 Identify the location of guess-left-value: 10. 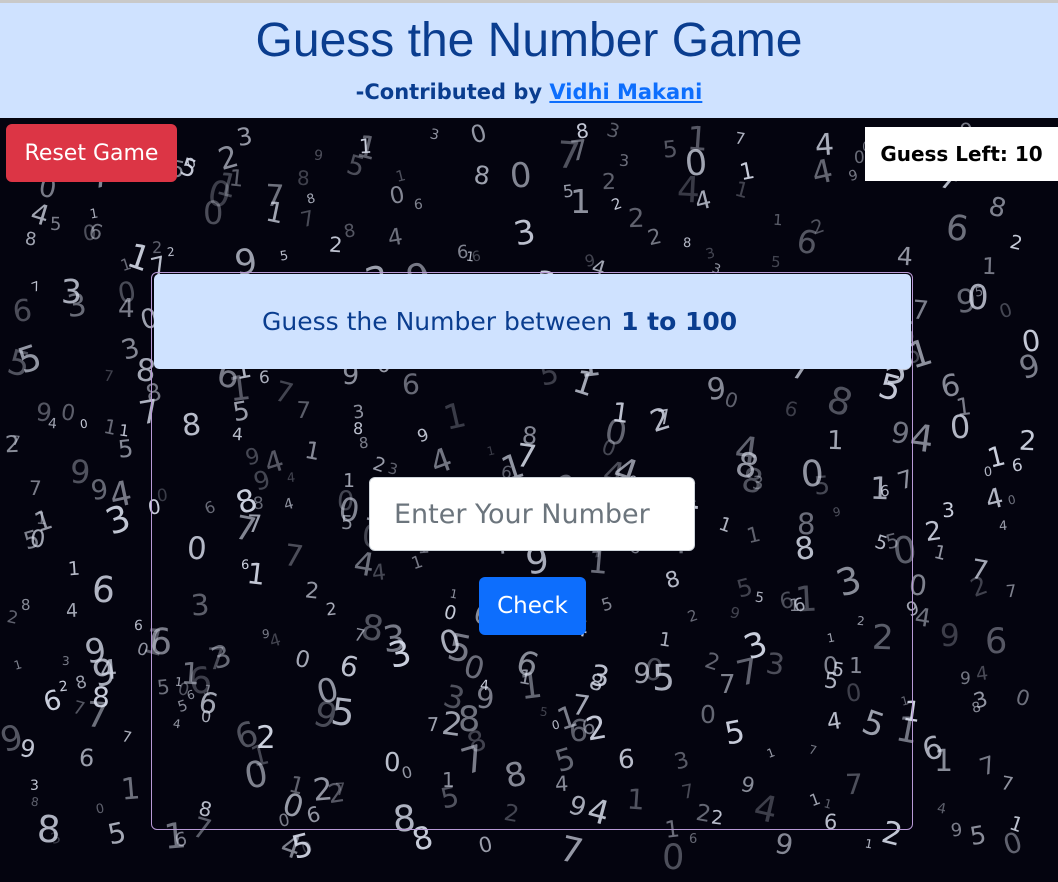
(1028, 154).